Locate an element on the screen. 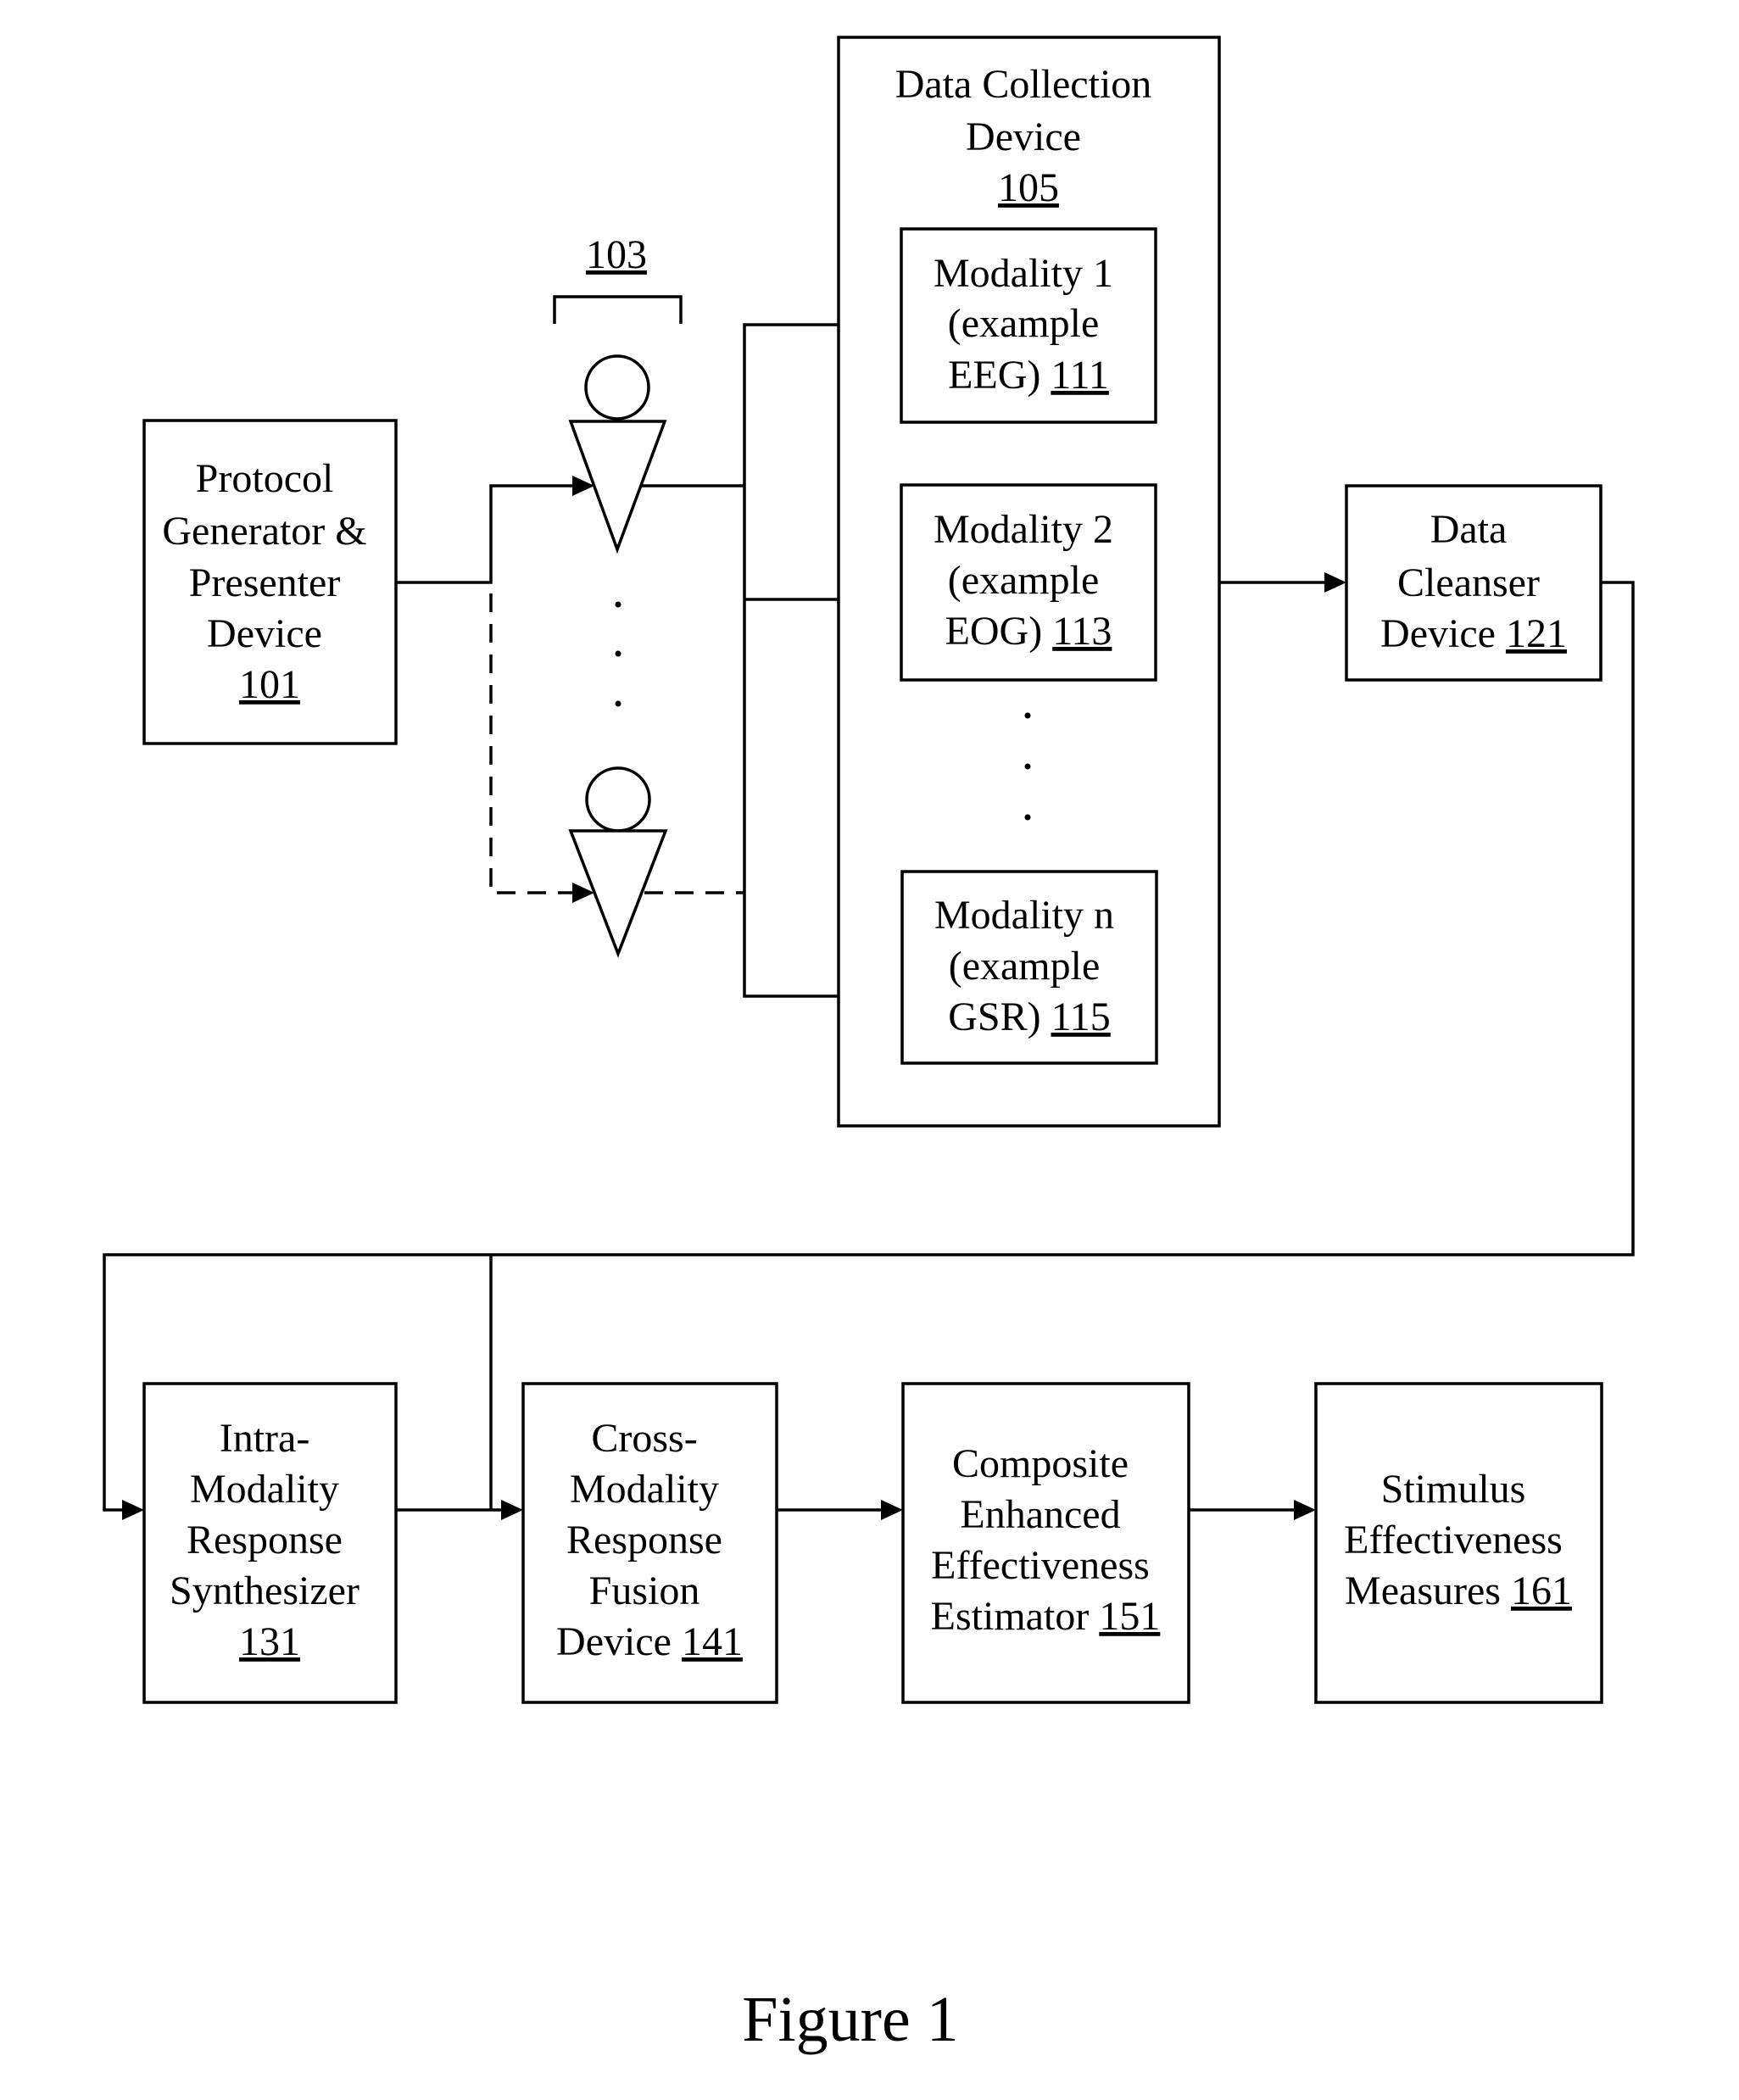  modality-1-label: Modality 1 (example EEG) 111 is located at coordinates (1028, 324).